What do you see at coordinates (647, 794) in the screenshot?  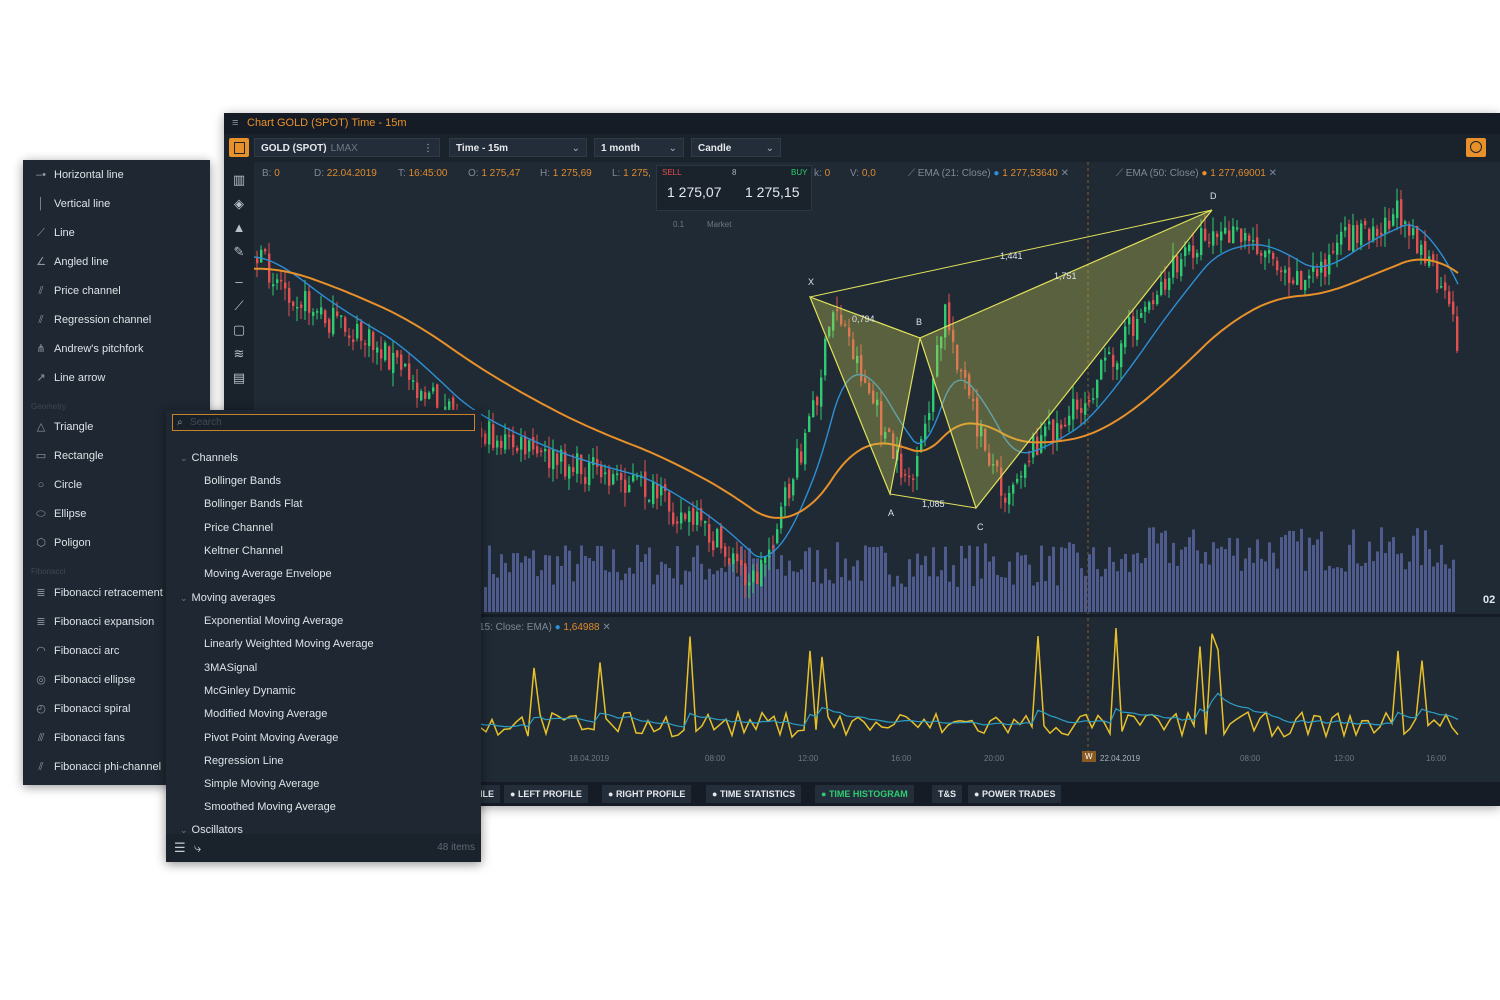 I see `tab-right-profile: ● RIGHT PROFILE` at bounding box center [647, 794].